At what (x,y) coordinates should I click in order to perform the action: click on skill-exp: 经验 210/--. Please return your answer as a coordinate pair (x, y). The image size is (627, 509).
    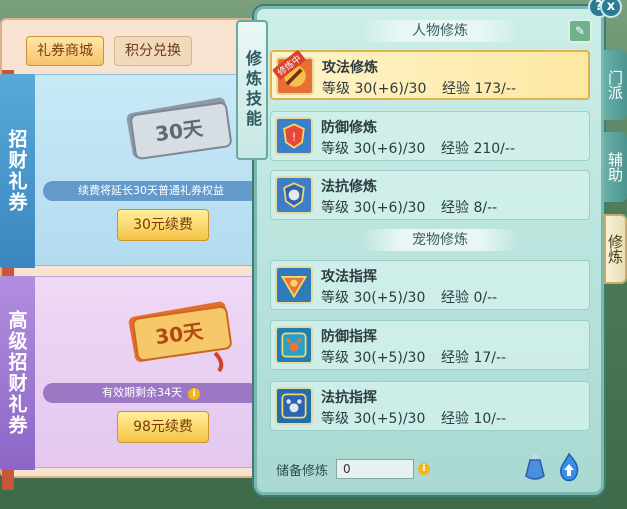
    Looking at the image, I should click on (478, 149).